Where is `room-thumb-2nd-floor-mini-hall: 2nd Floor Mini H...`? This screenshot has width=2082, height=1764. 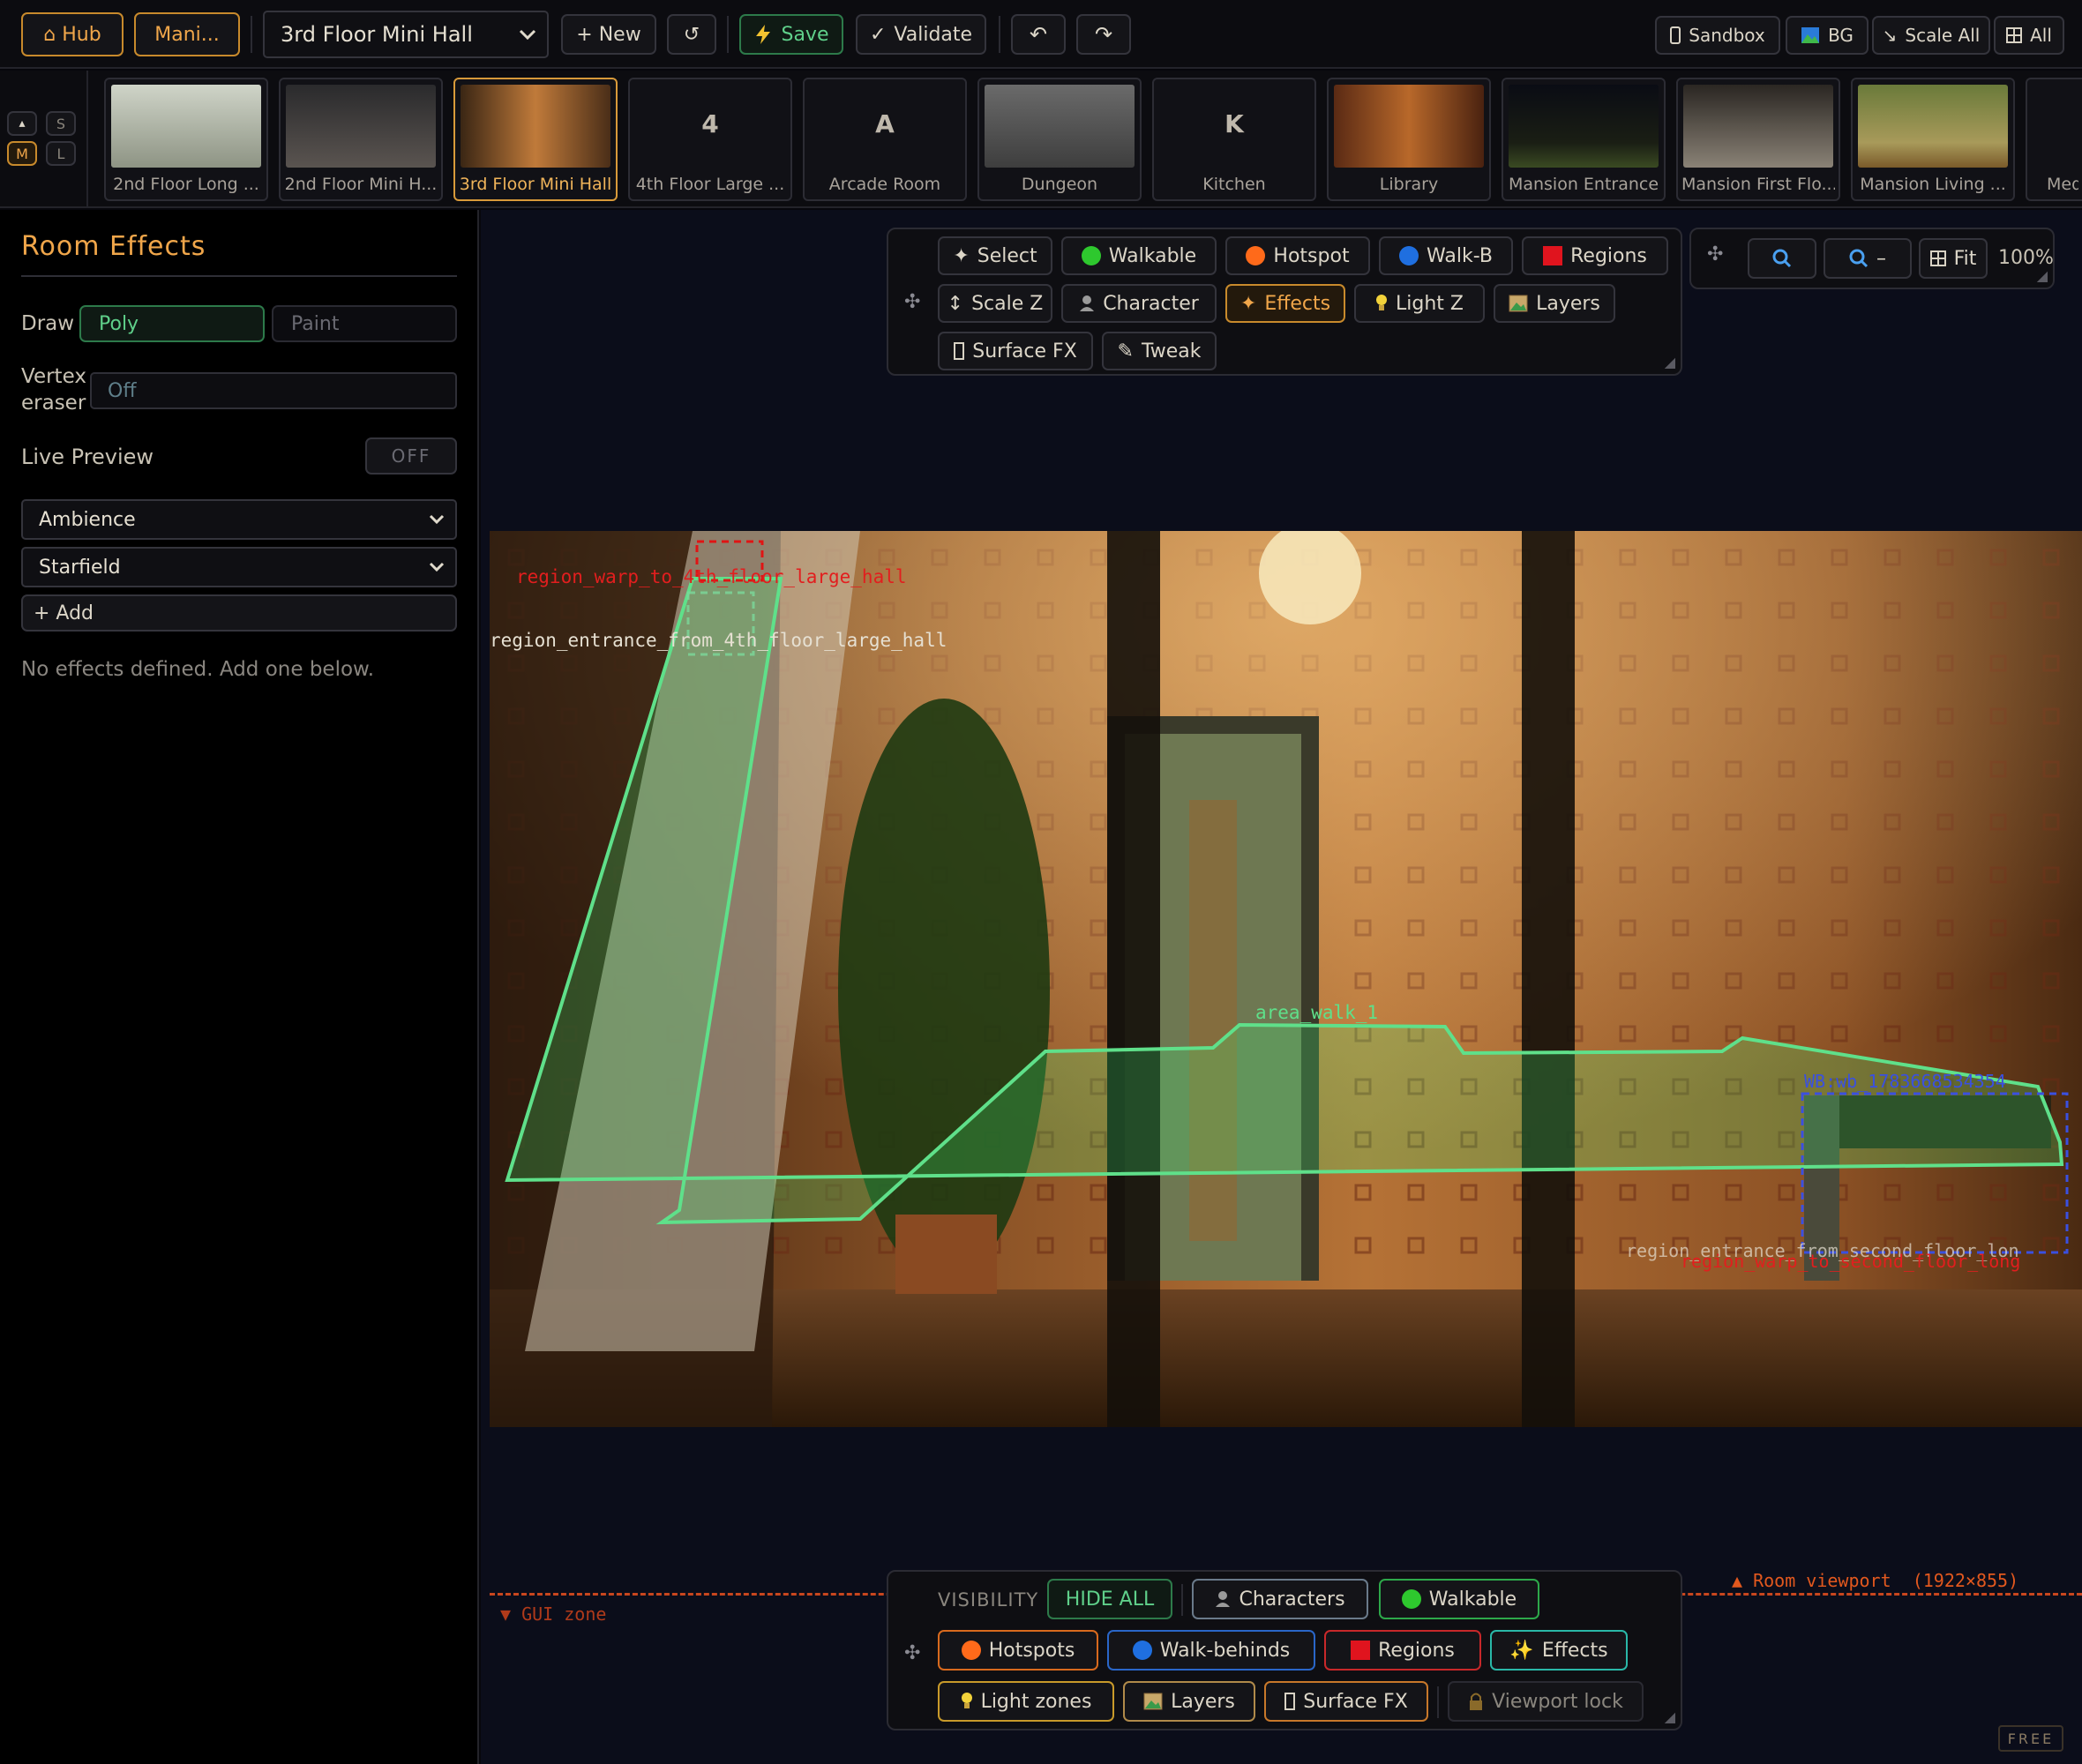
room-thumb-2nd-floor-mini-hall: 2nd Floor Mini H... is located at coordinates (361, 139).